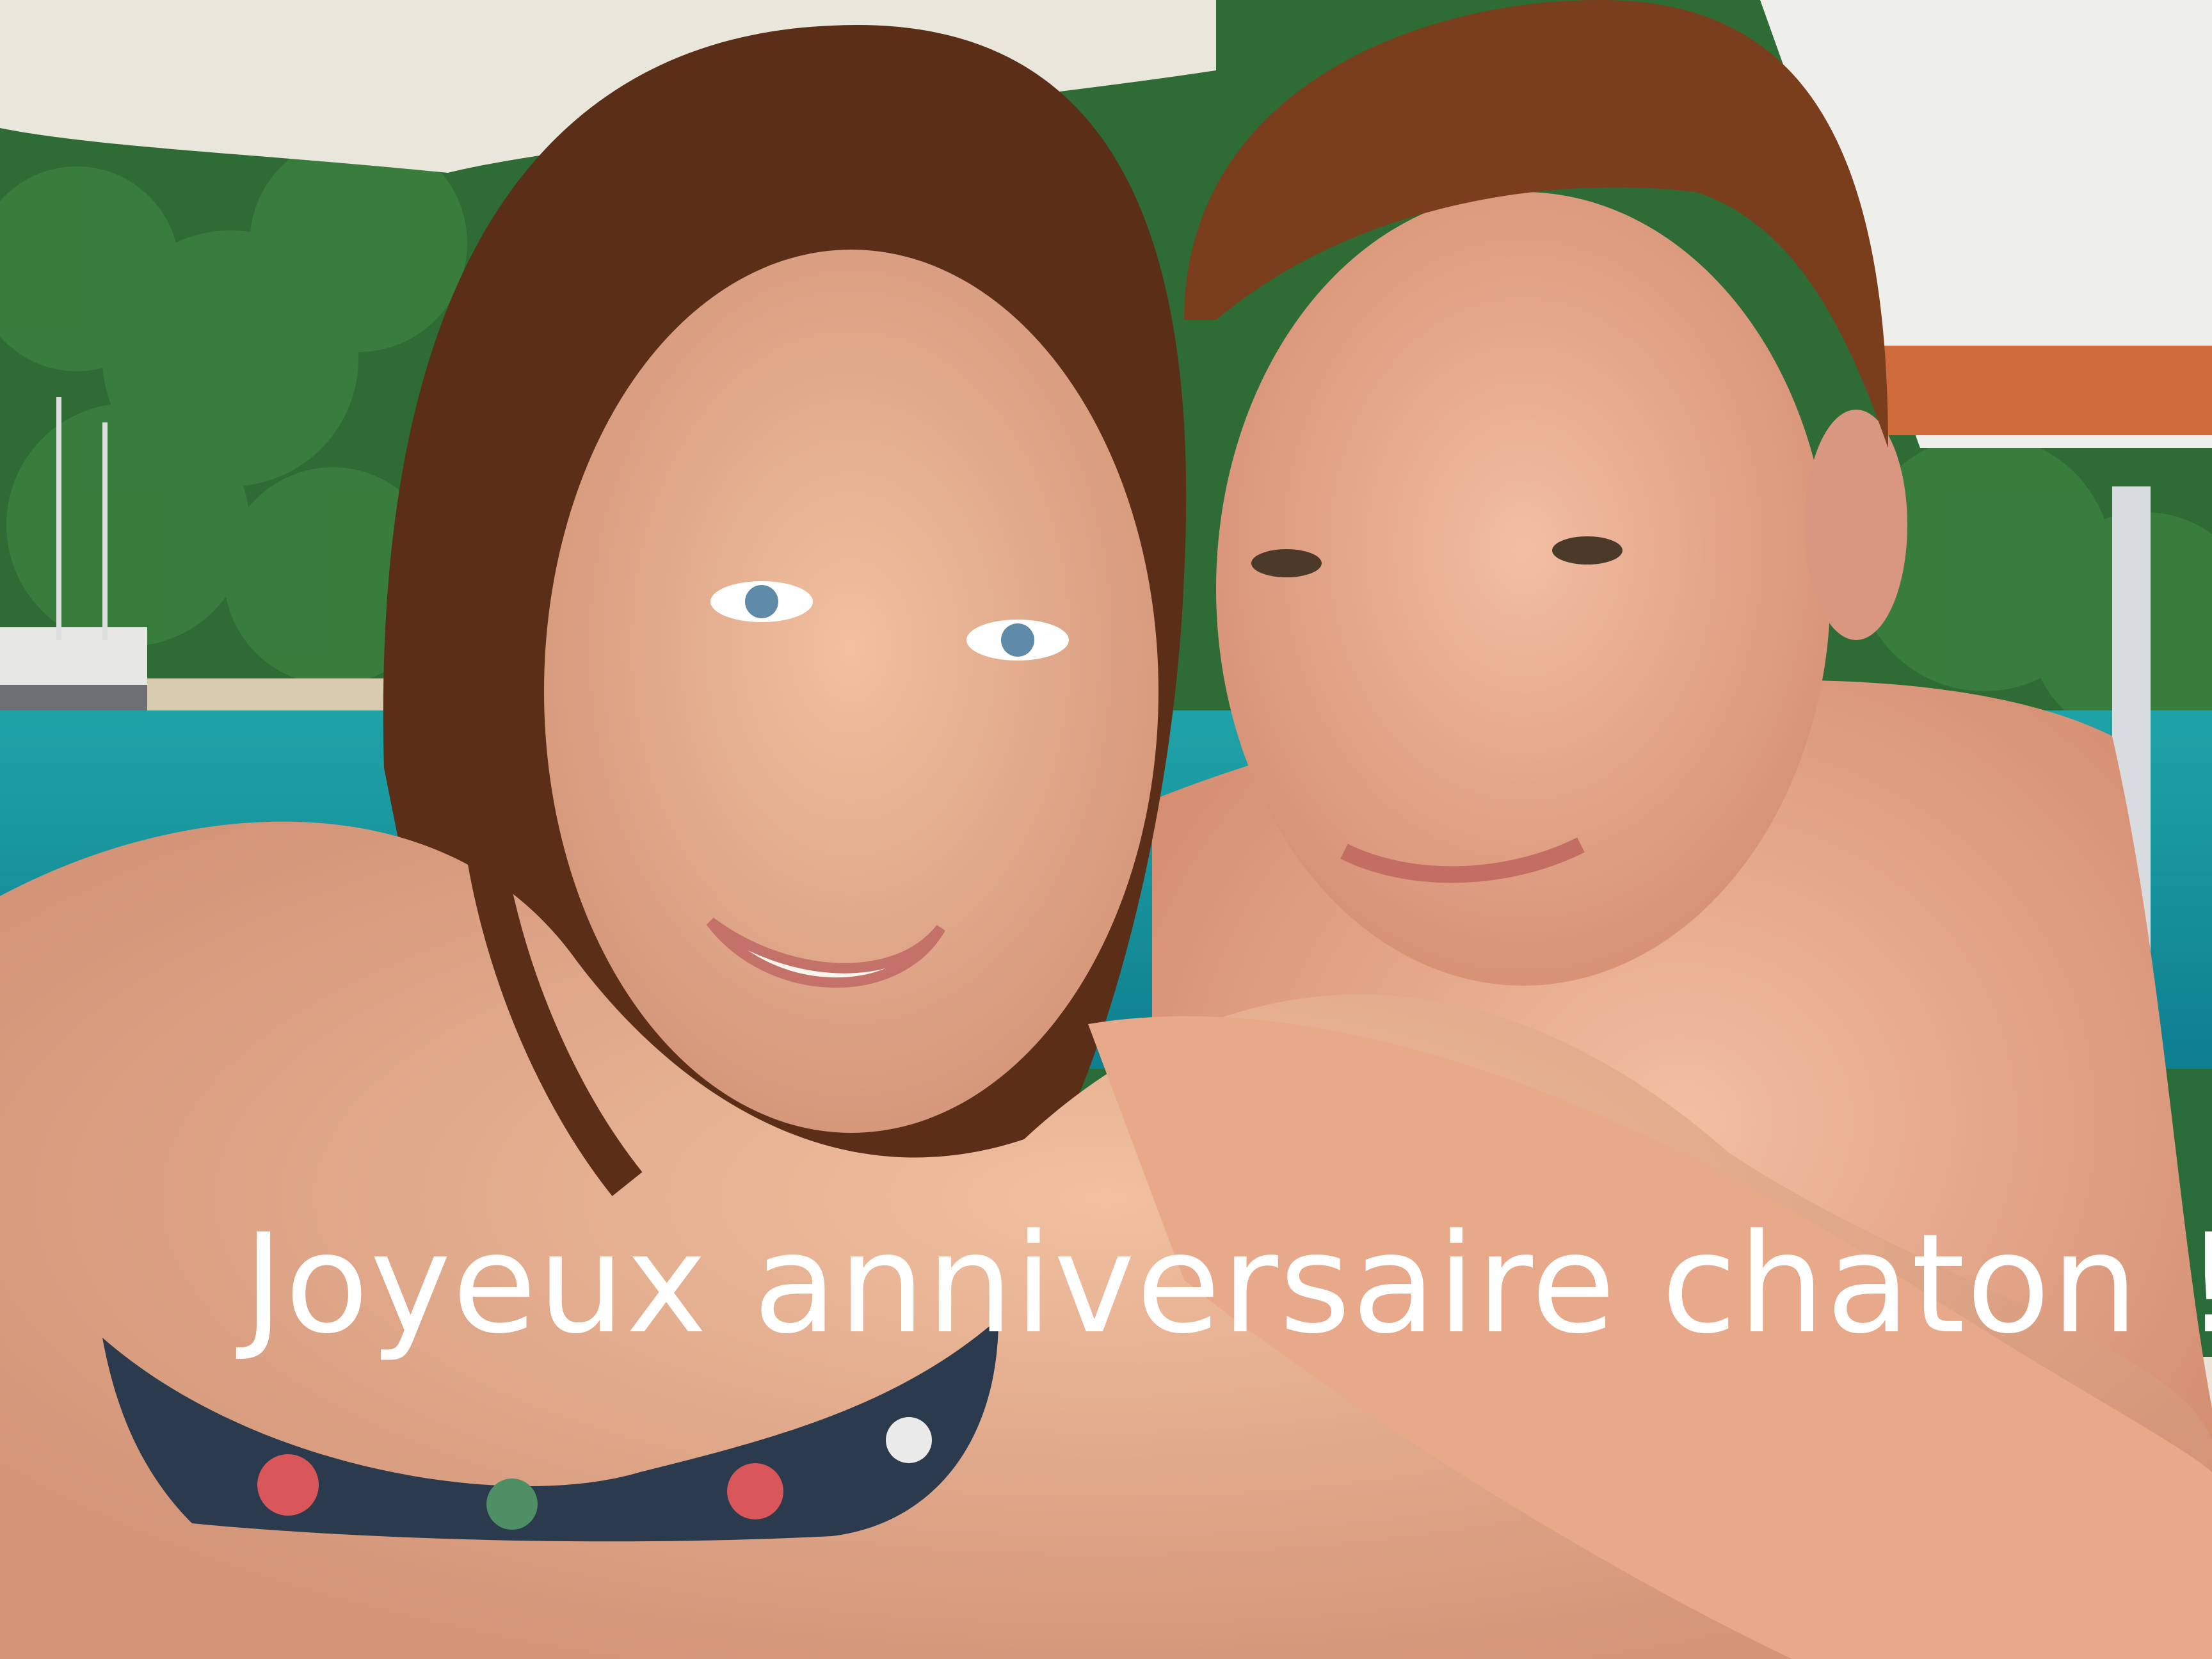 The image size is (2212, 1659). I want to click on canopy-orange-trim, so click(2047, 390).